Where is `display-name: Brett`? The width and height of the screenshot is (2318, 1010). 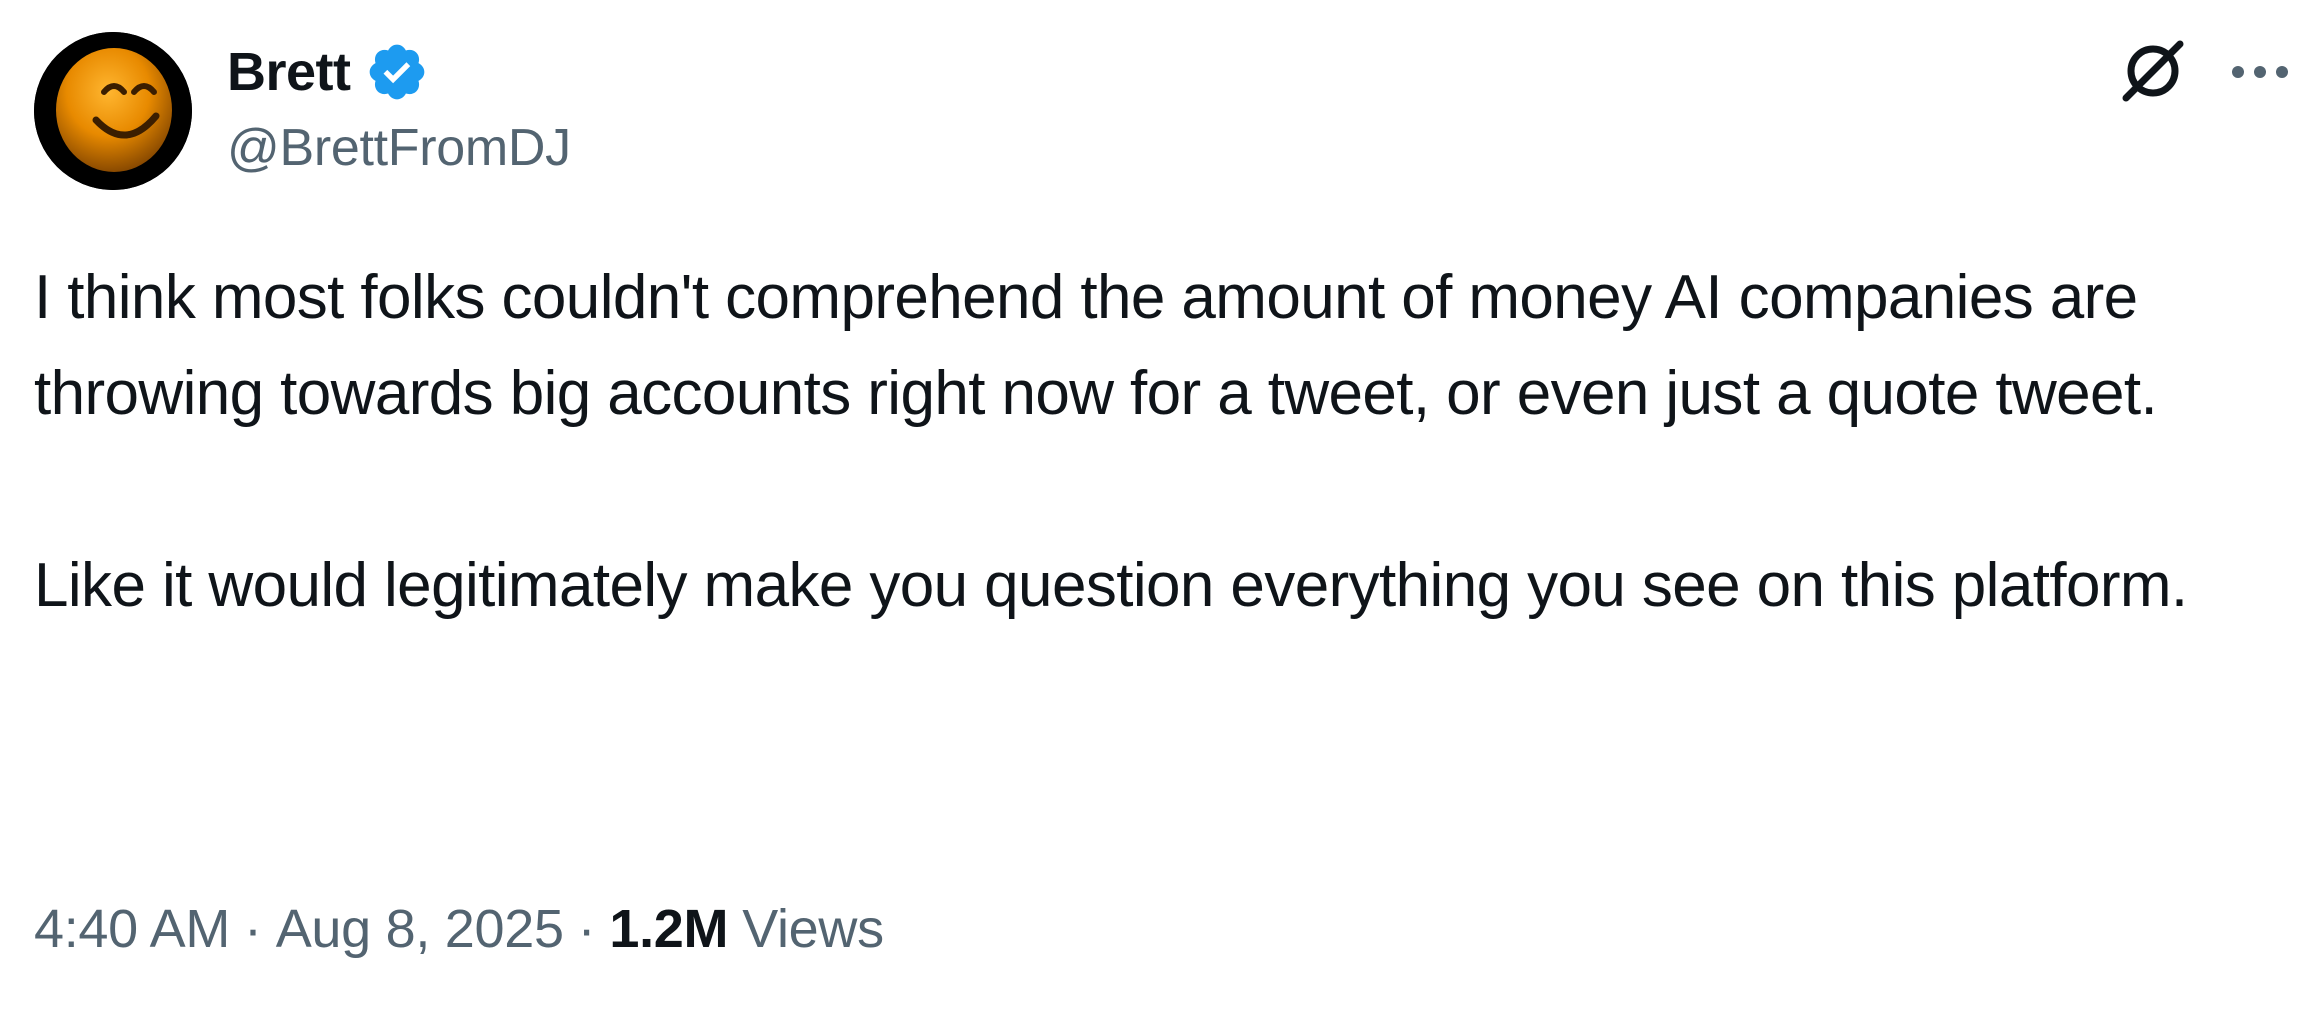 display-name: Brett is located at coordinates (289, 72).